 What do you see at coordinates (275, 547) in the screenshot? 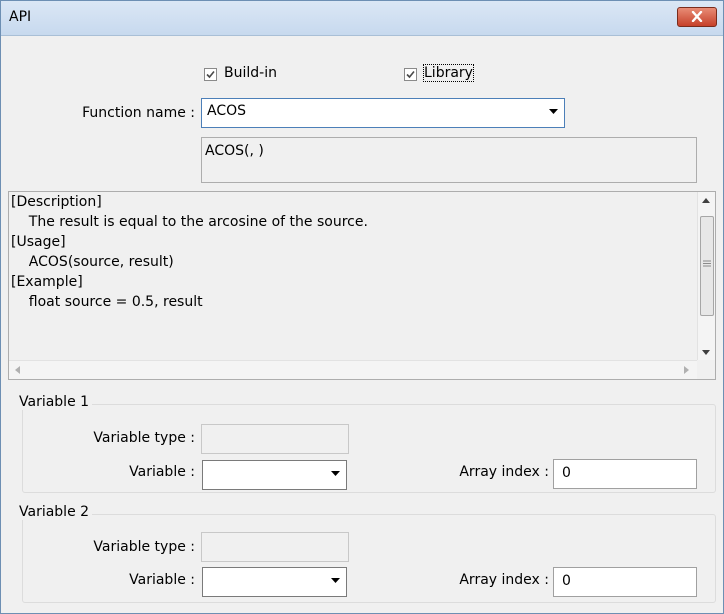
I see `variable-2-type-field` at bounding box center [275, 547].